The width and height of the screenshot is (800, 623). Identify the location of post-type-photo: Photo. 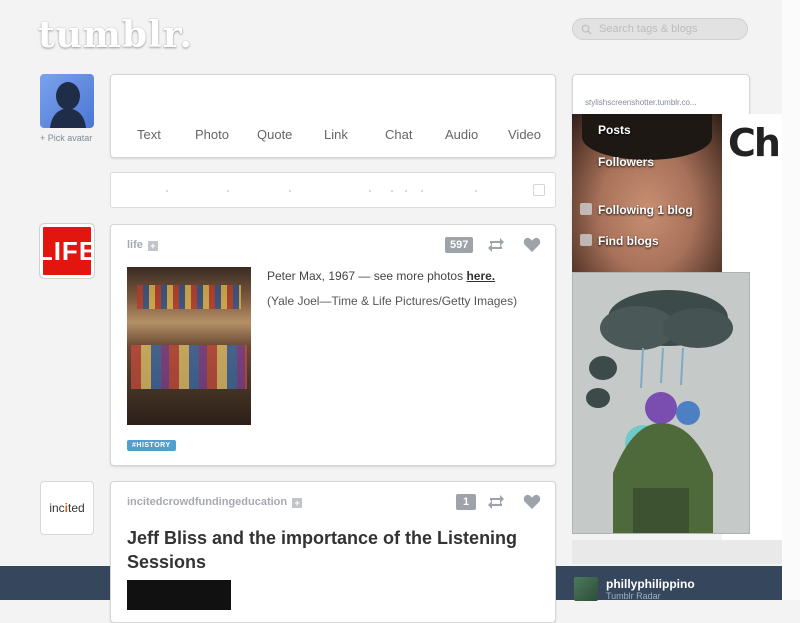
(212, 134).